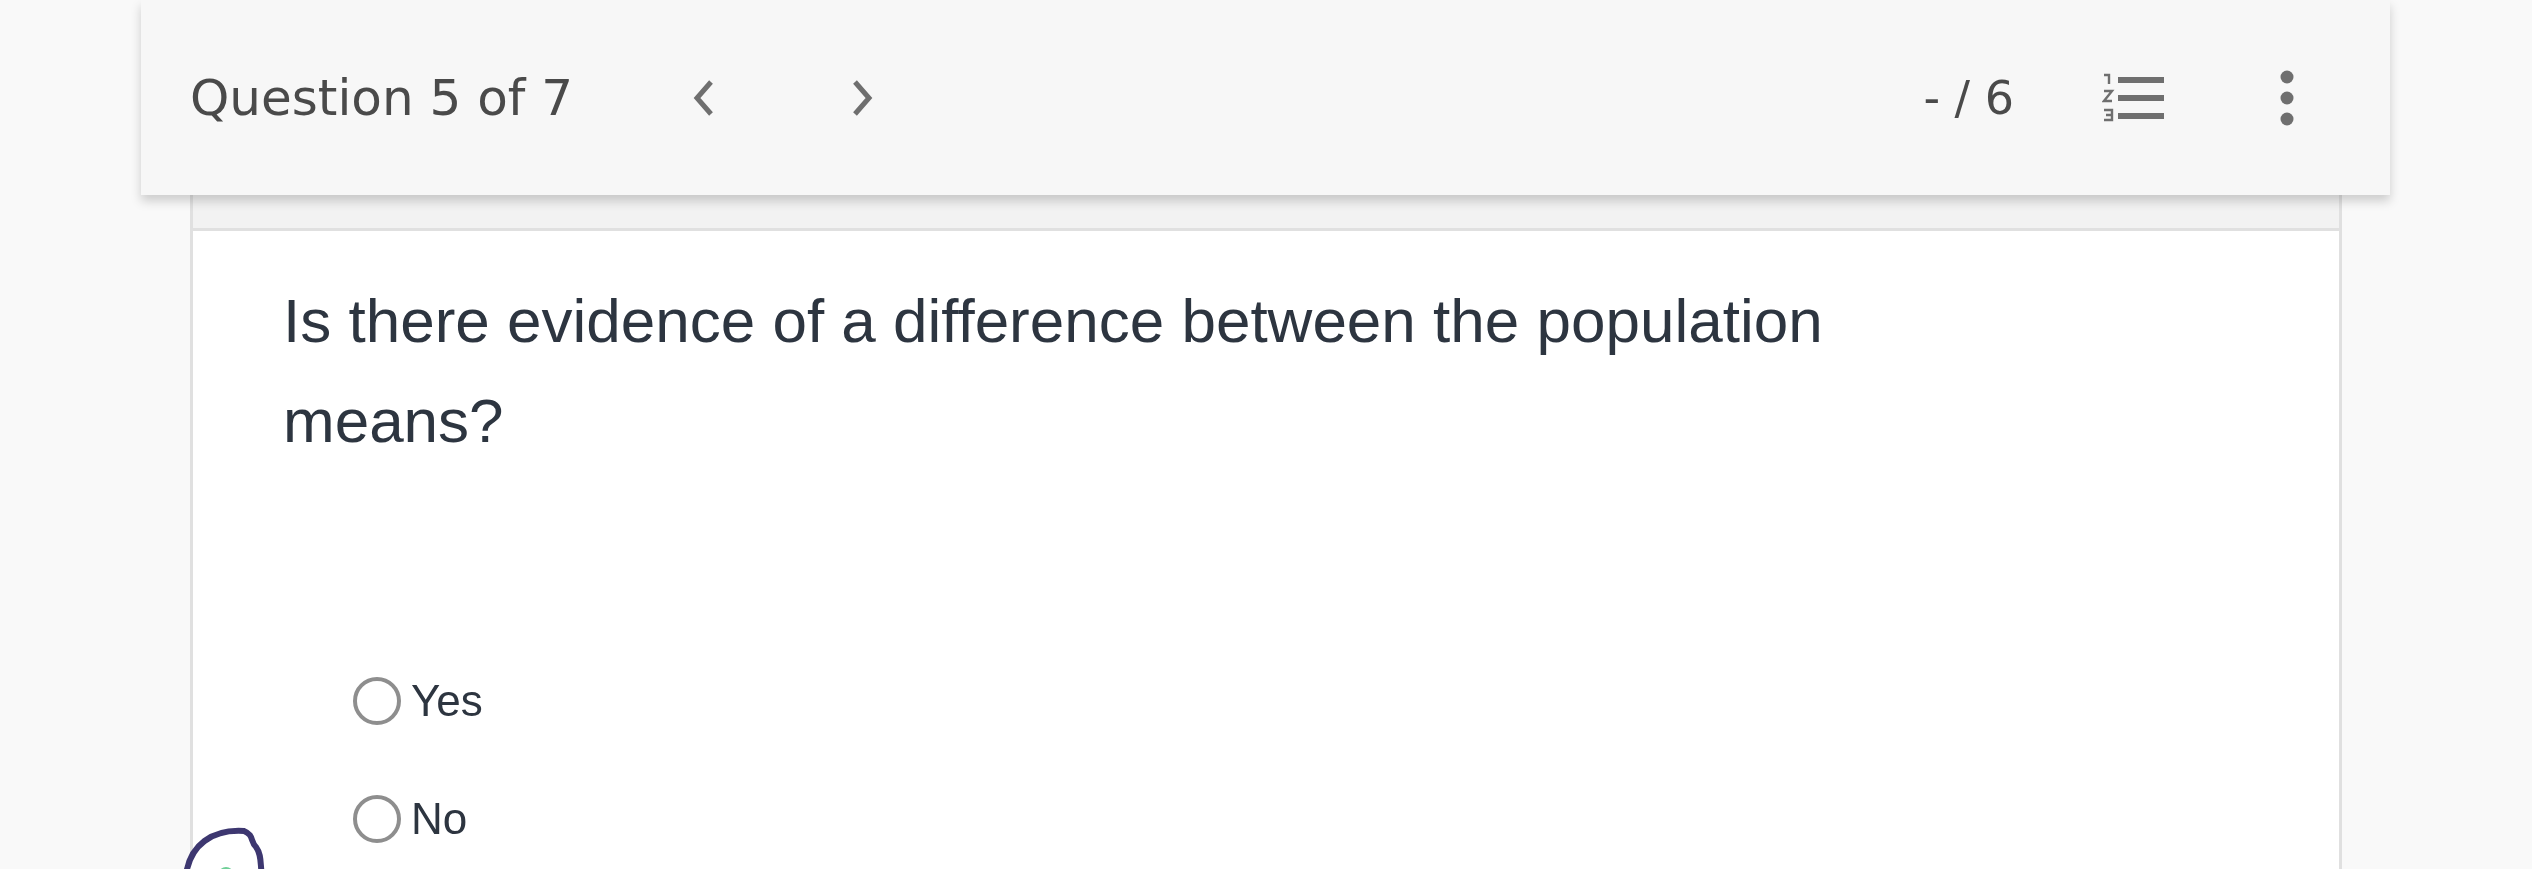  Describe the element at coordinates (410, 819) in the screenshot. I see `answer-option: No` at that location.